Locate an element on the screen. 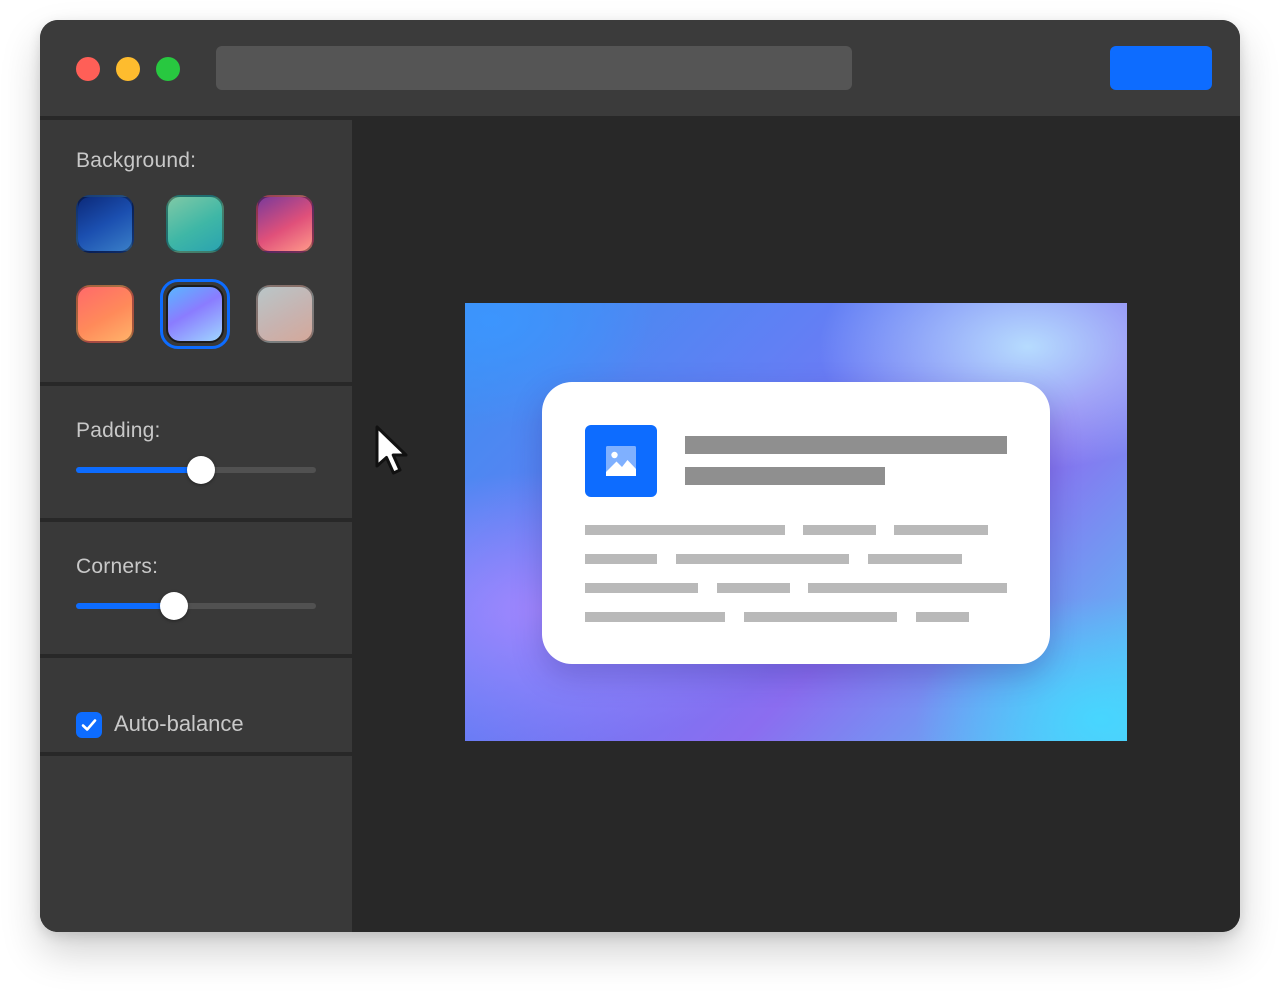 The width and height of the screenshot is (1280, 992). address-bar is located at coordinates (534, 68).